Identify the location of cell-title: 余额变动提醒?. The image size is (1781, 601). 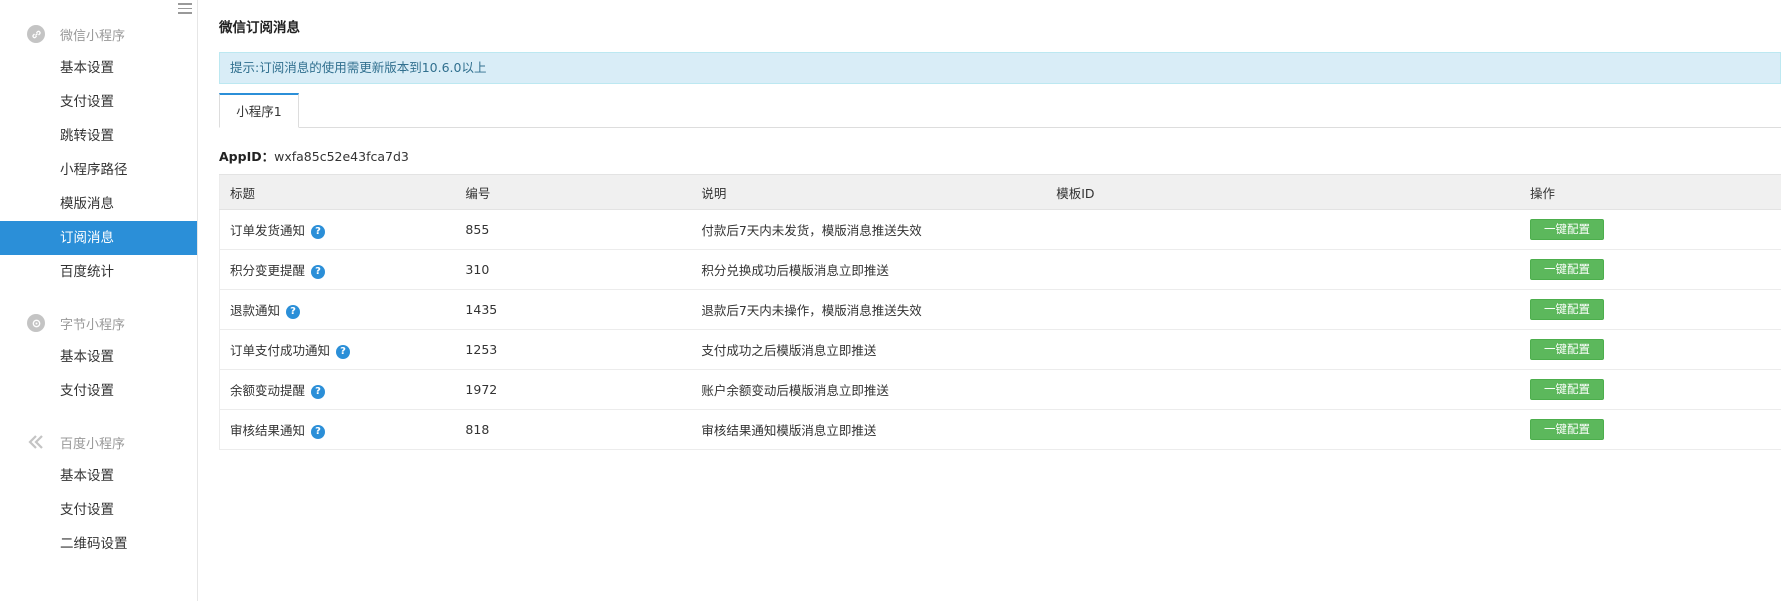
(337, 389).